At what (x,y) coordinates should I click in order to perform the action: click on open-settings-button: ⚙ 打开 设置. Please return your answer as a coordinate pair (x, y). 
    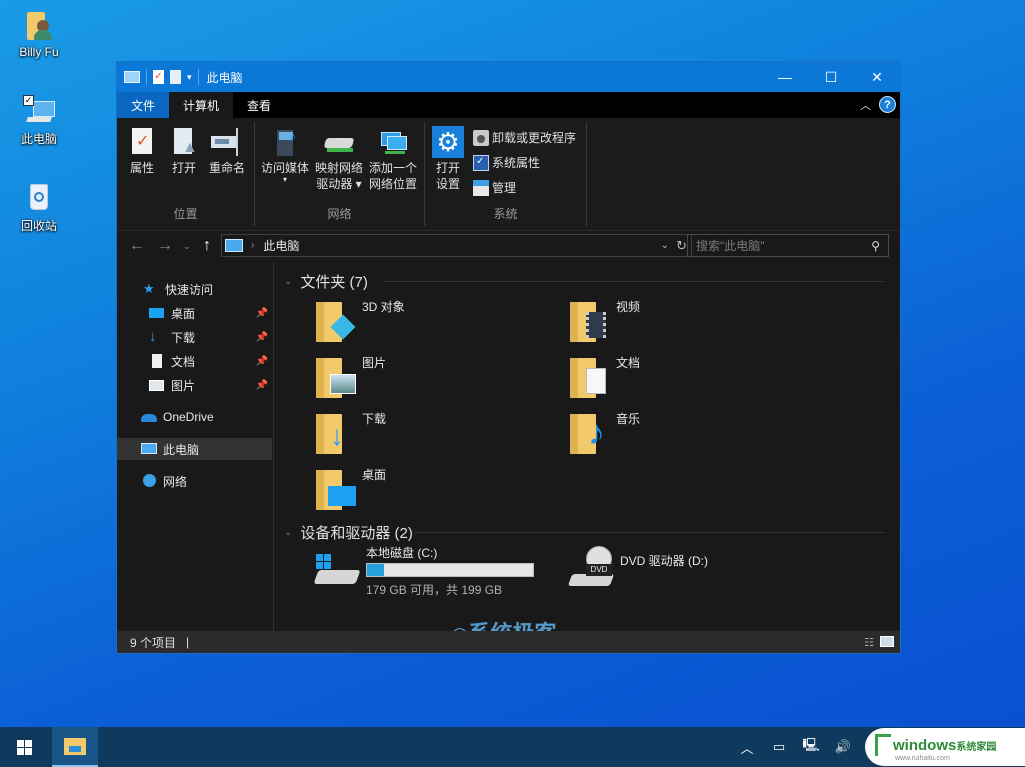
    Looking at the image, I should click on (448, 159).